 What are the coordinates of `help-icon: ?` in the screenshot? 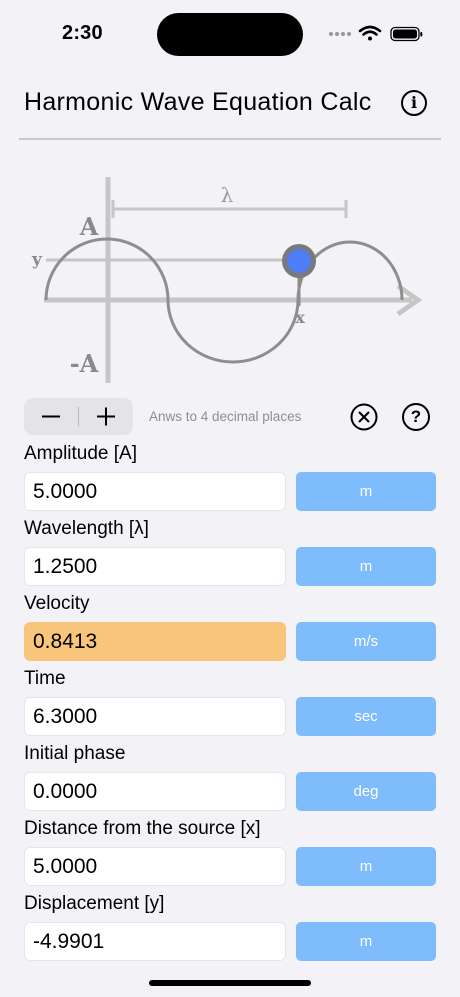 It's located at (416, 416).